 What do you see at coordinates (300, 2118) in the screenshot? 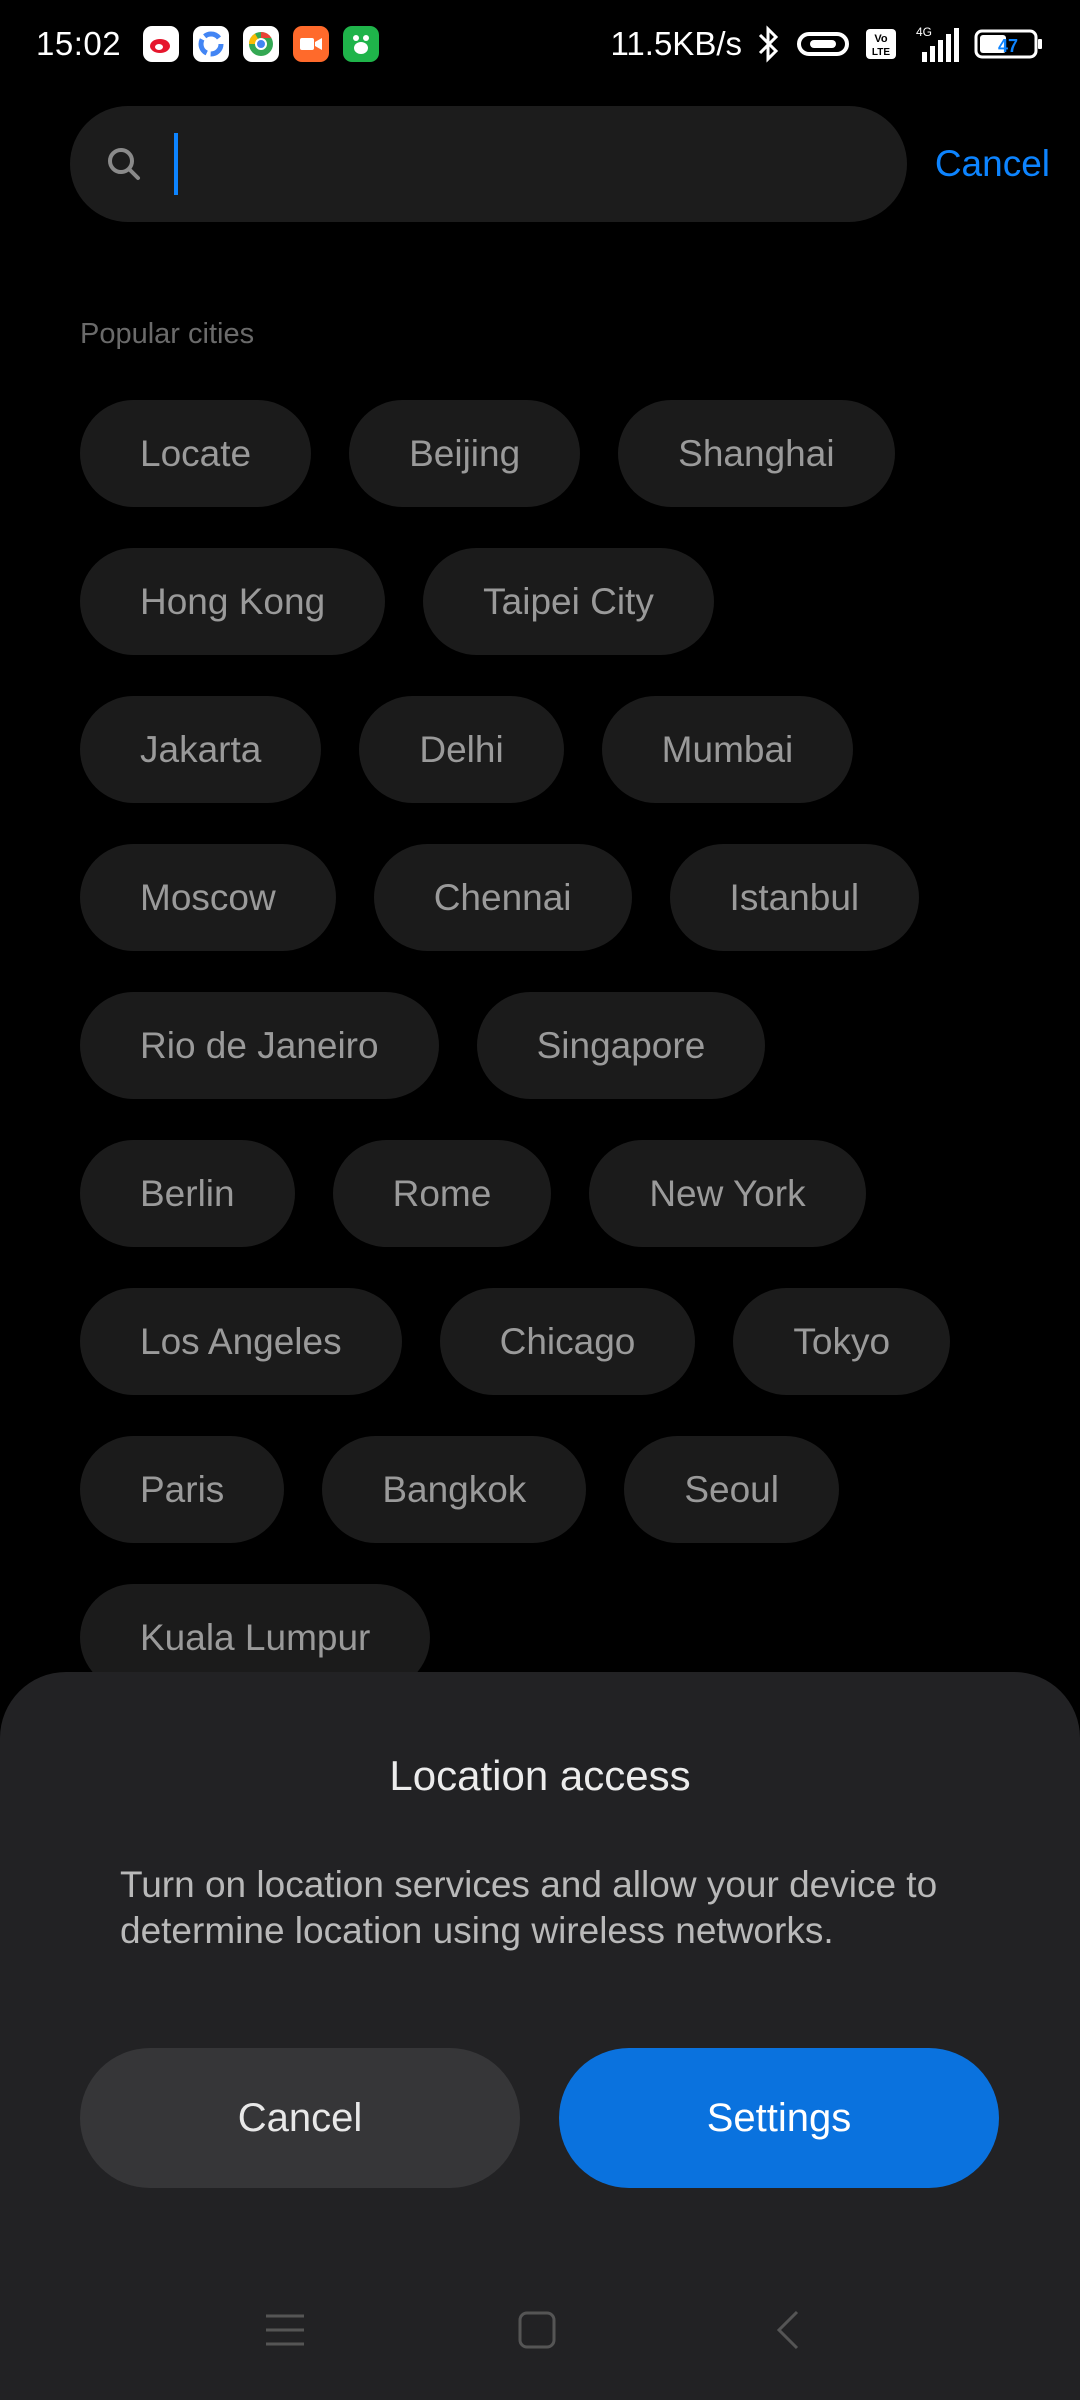
I see `dialog-cancel-button: Cancel` at bounding box center [300, 2118].